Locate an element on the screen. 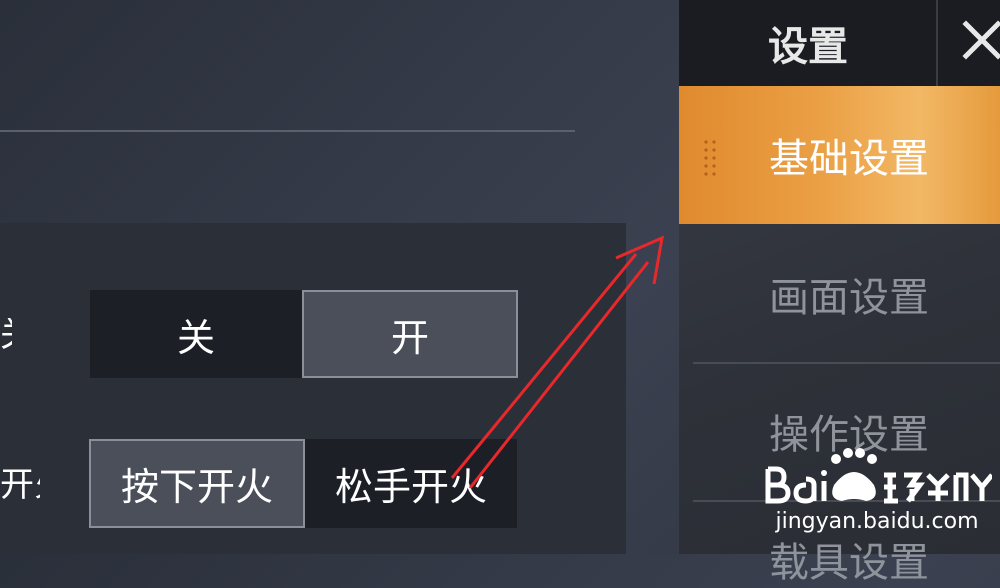 This screenshot has width=1000, height=588. close-button is located at coordinates (969, 43).